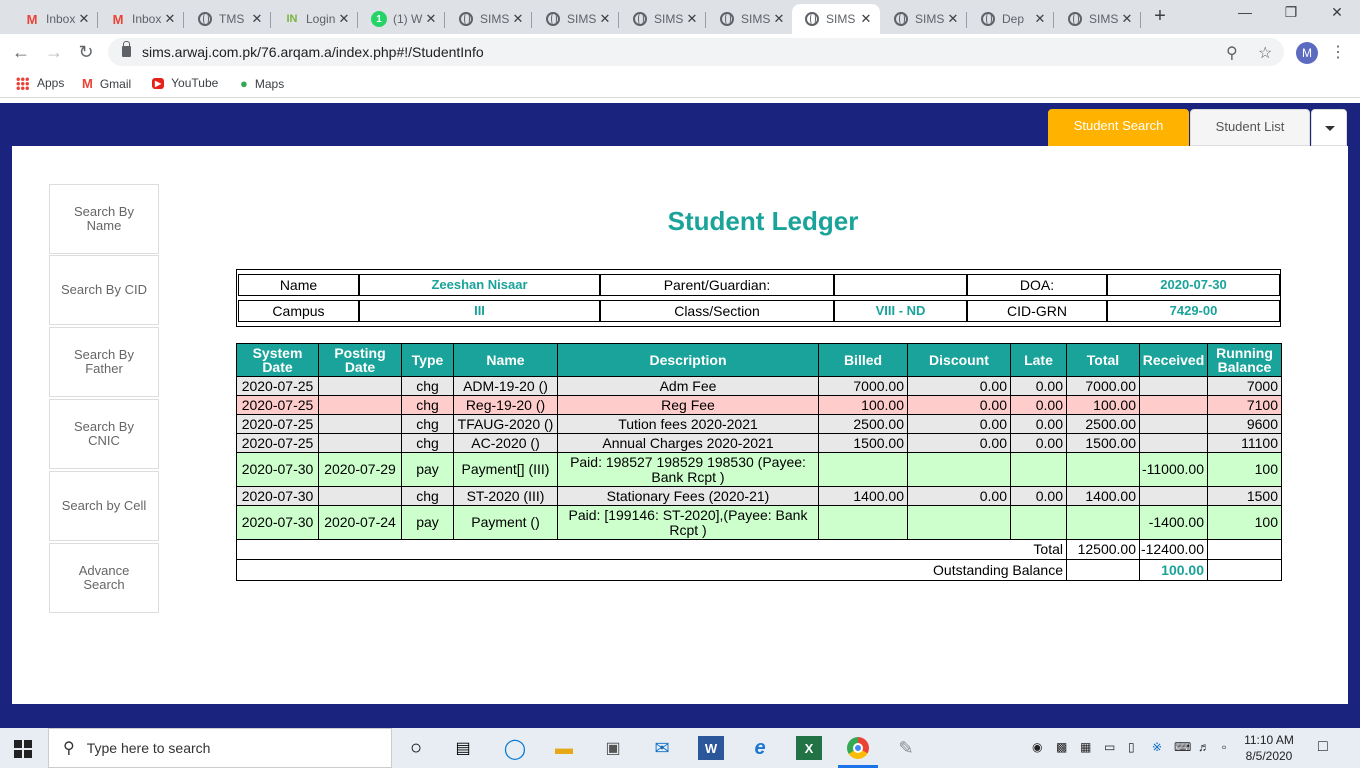  I want to click on word-icon: W, so click(711, 748).